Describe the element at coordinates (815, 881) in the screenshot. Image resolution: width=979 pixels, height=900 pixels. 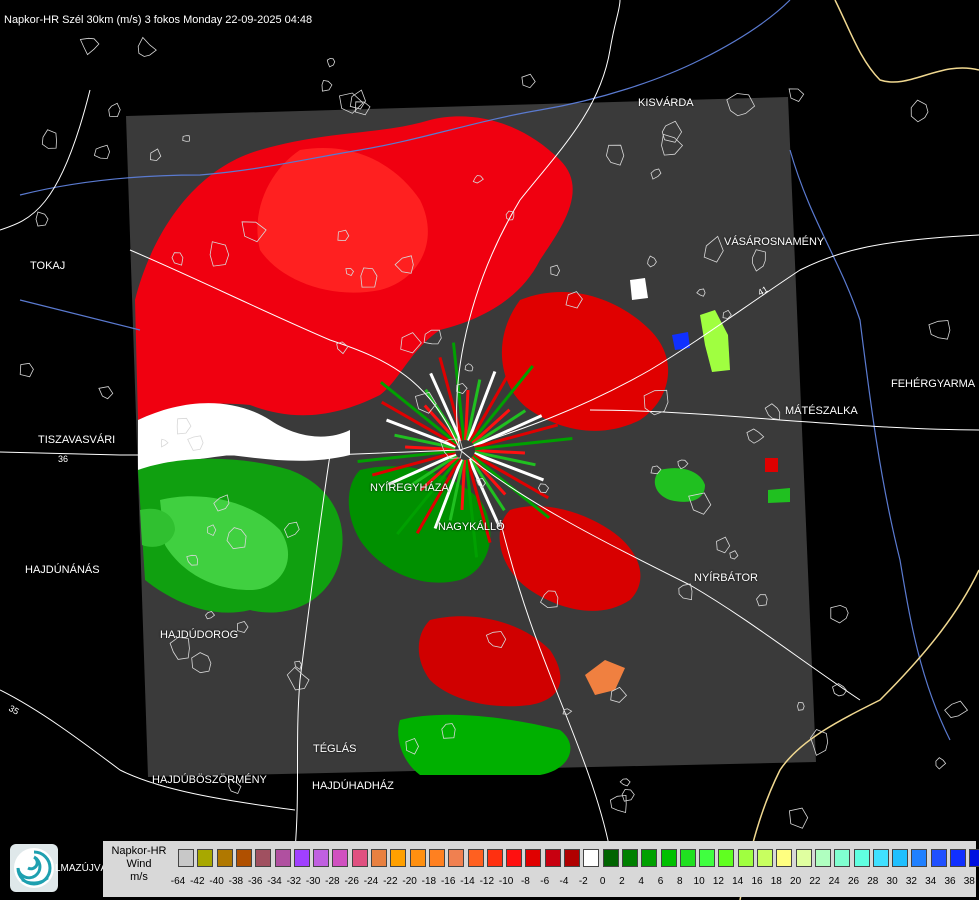
I see `legend-tick-label: 22` at that location.